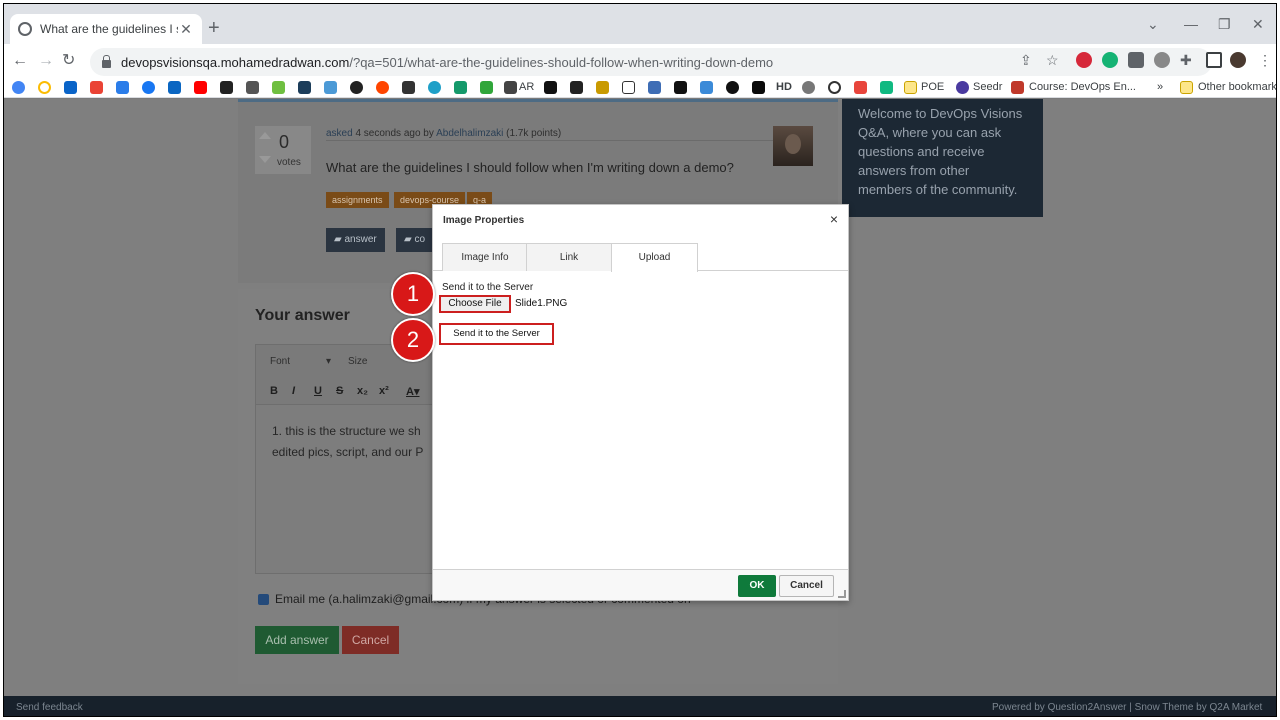  I want to click on profile-avatar, so click(1238, 60).